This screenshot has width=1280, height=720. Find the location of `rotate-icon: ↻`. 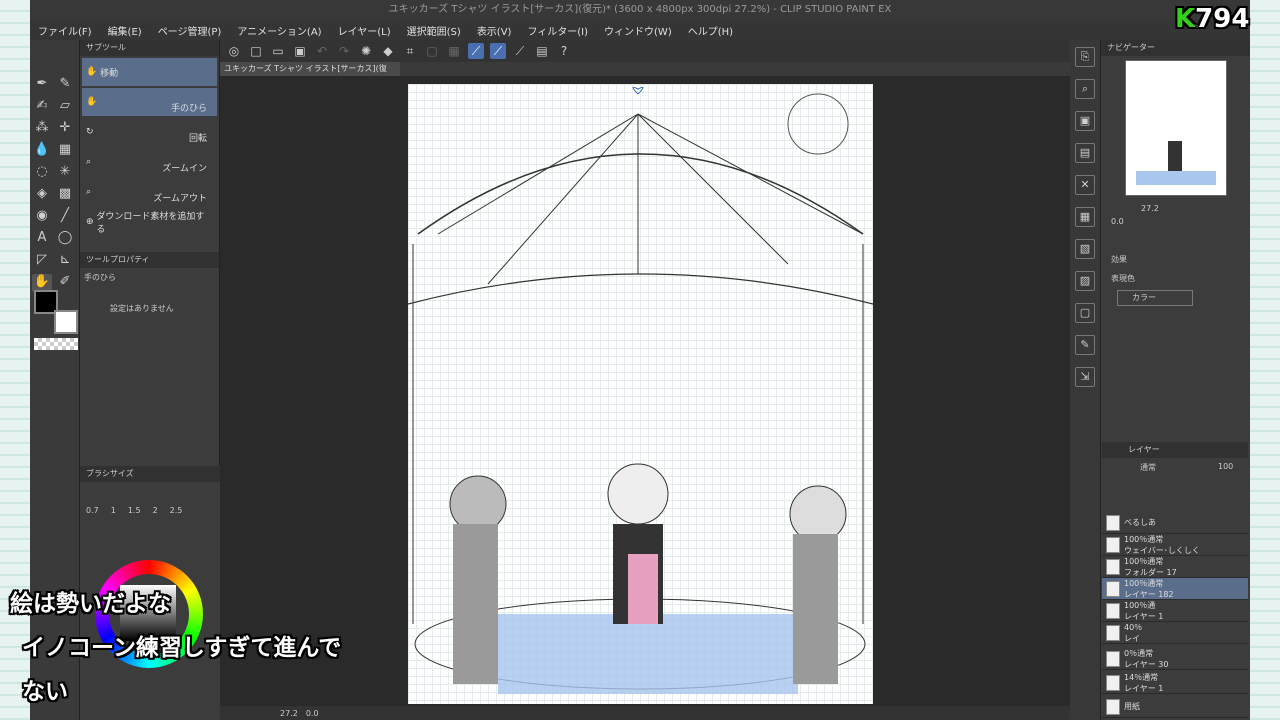

rotate-icon: ↻ is located at coordinates (90, 132).